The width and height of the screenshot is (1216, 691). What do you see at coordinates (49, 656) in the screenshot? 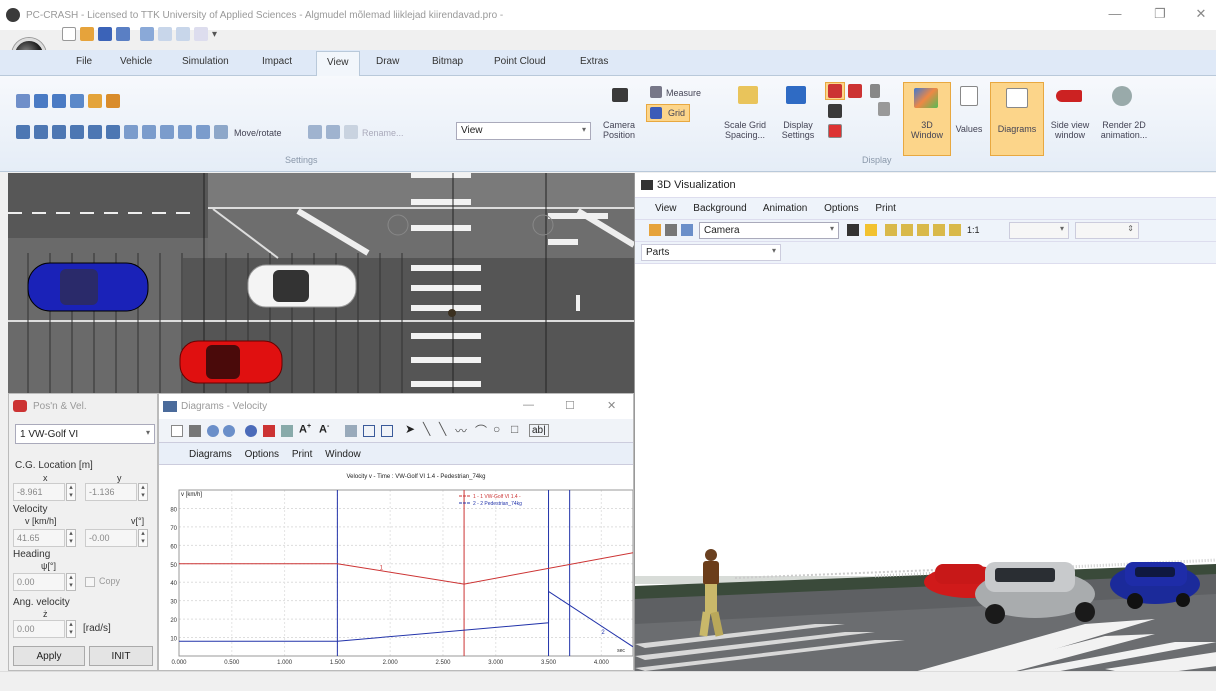
I see `apply-button: Apply` at bounding box center [49, 656].